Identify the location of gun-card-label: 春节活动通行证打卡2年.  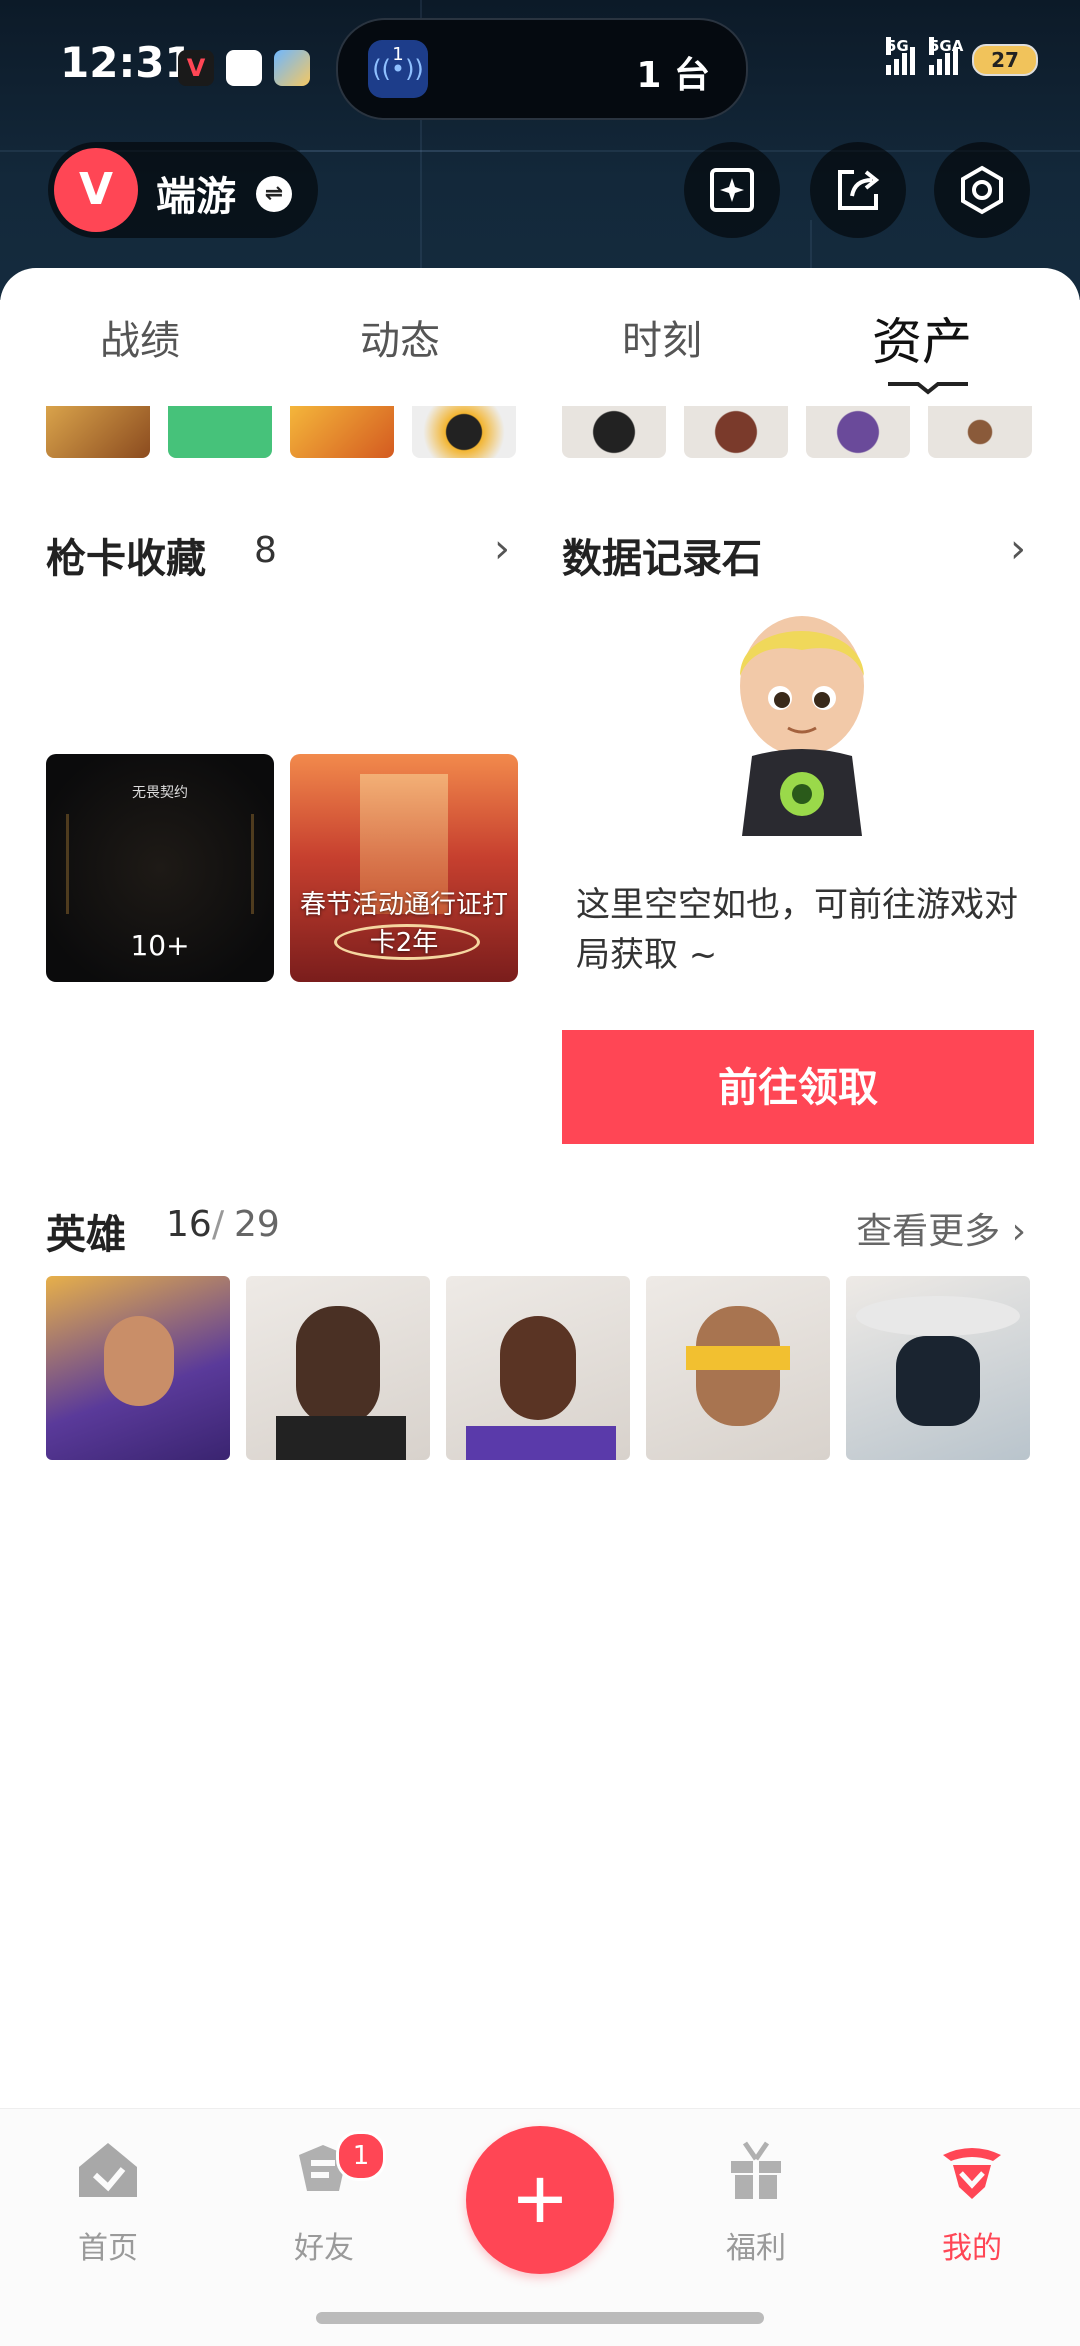
(404, 924).